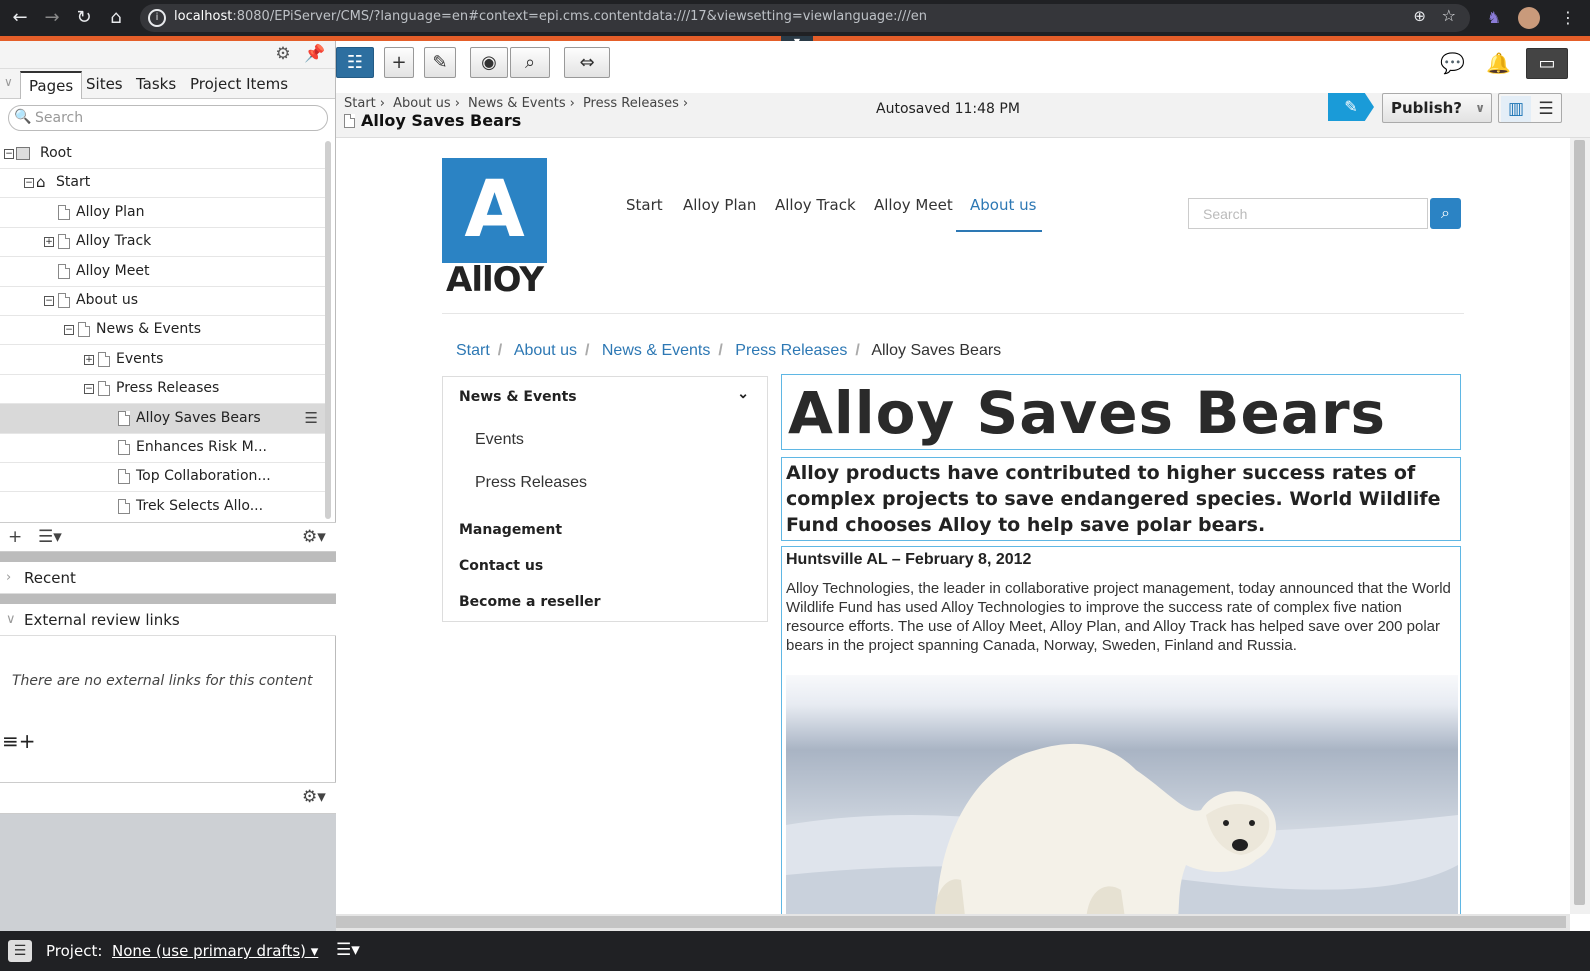 This screenshot has width=1590, height=971. What do you see at coordinates (494, 227) in the screenshot?
I see `site-logo: A AllOY` at bounding box center [494, 227].